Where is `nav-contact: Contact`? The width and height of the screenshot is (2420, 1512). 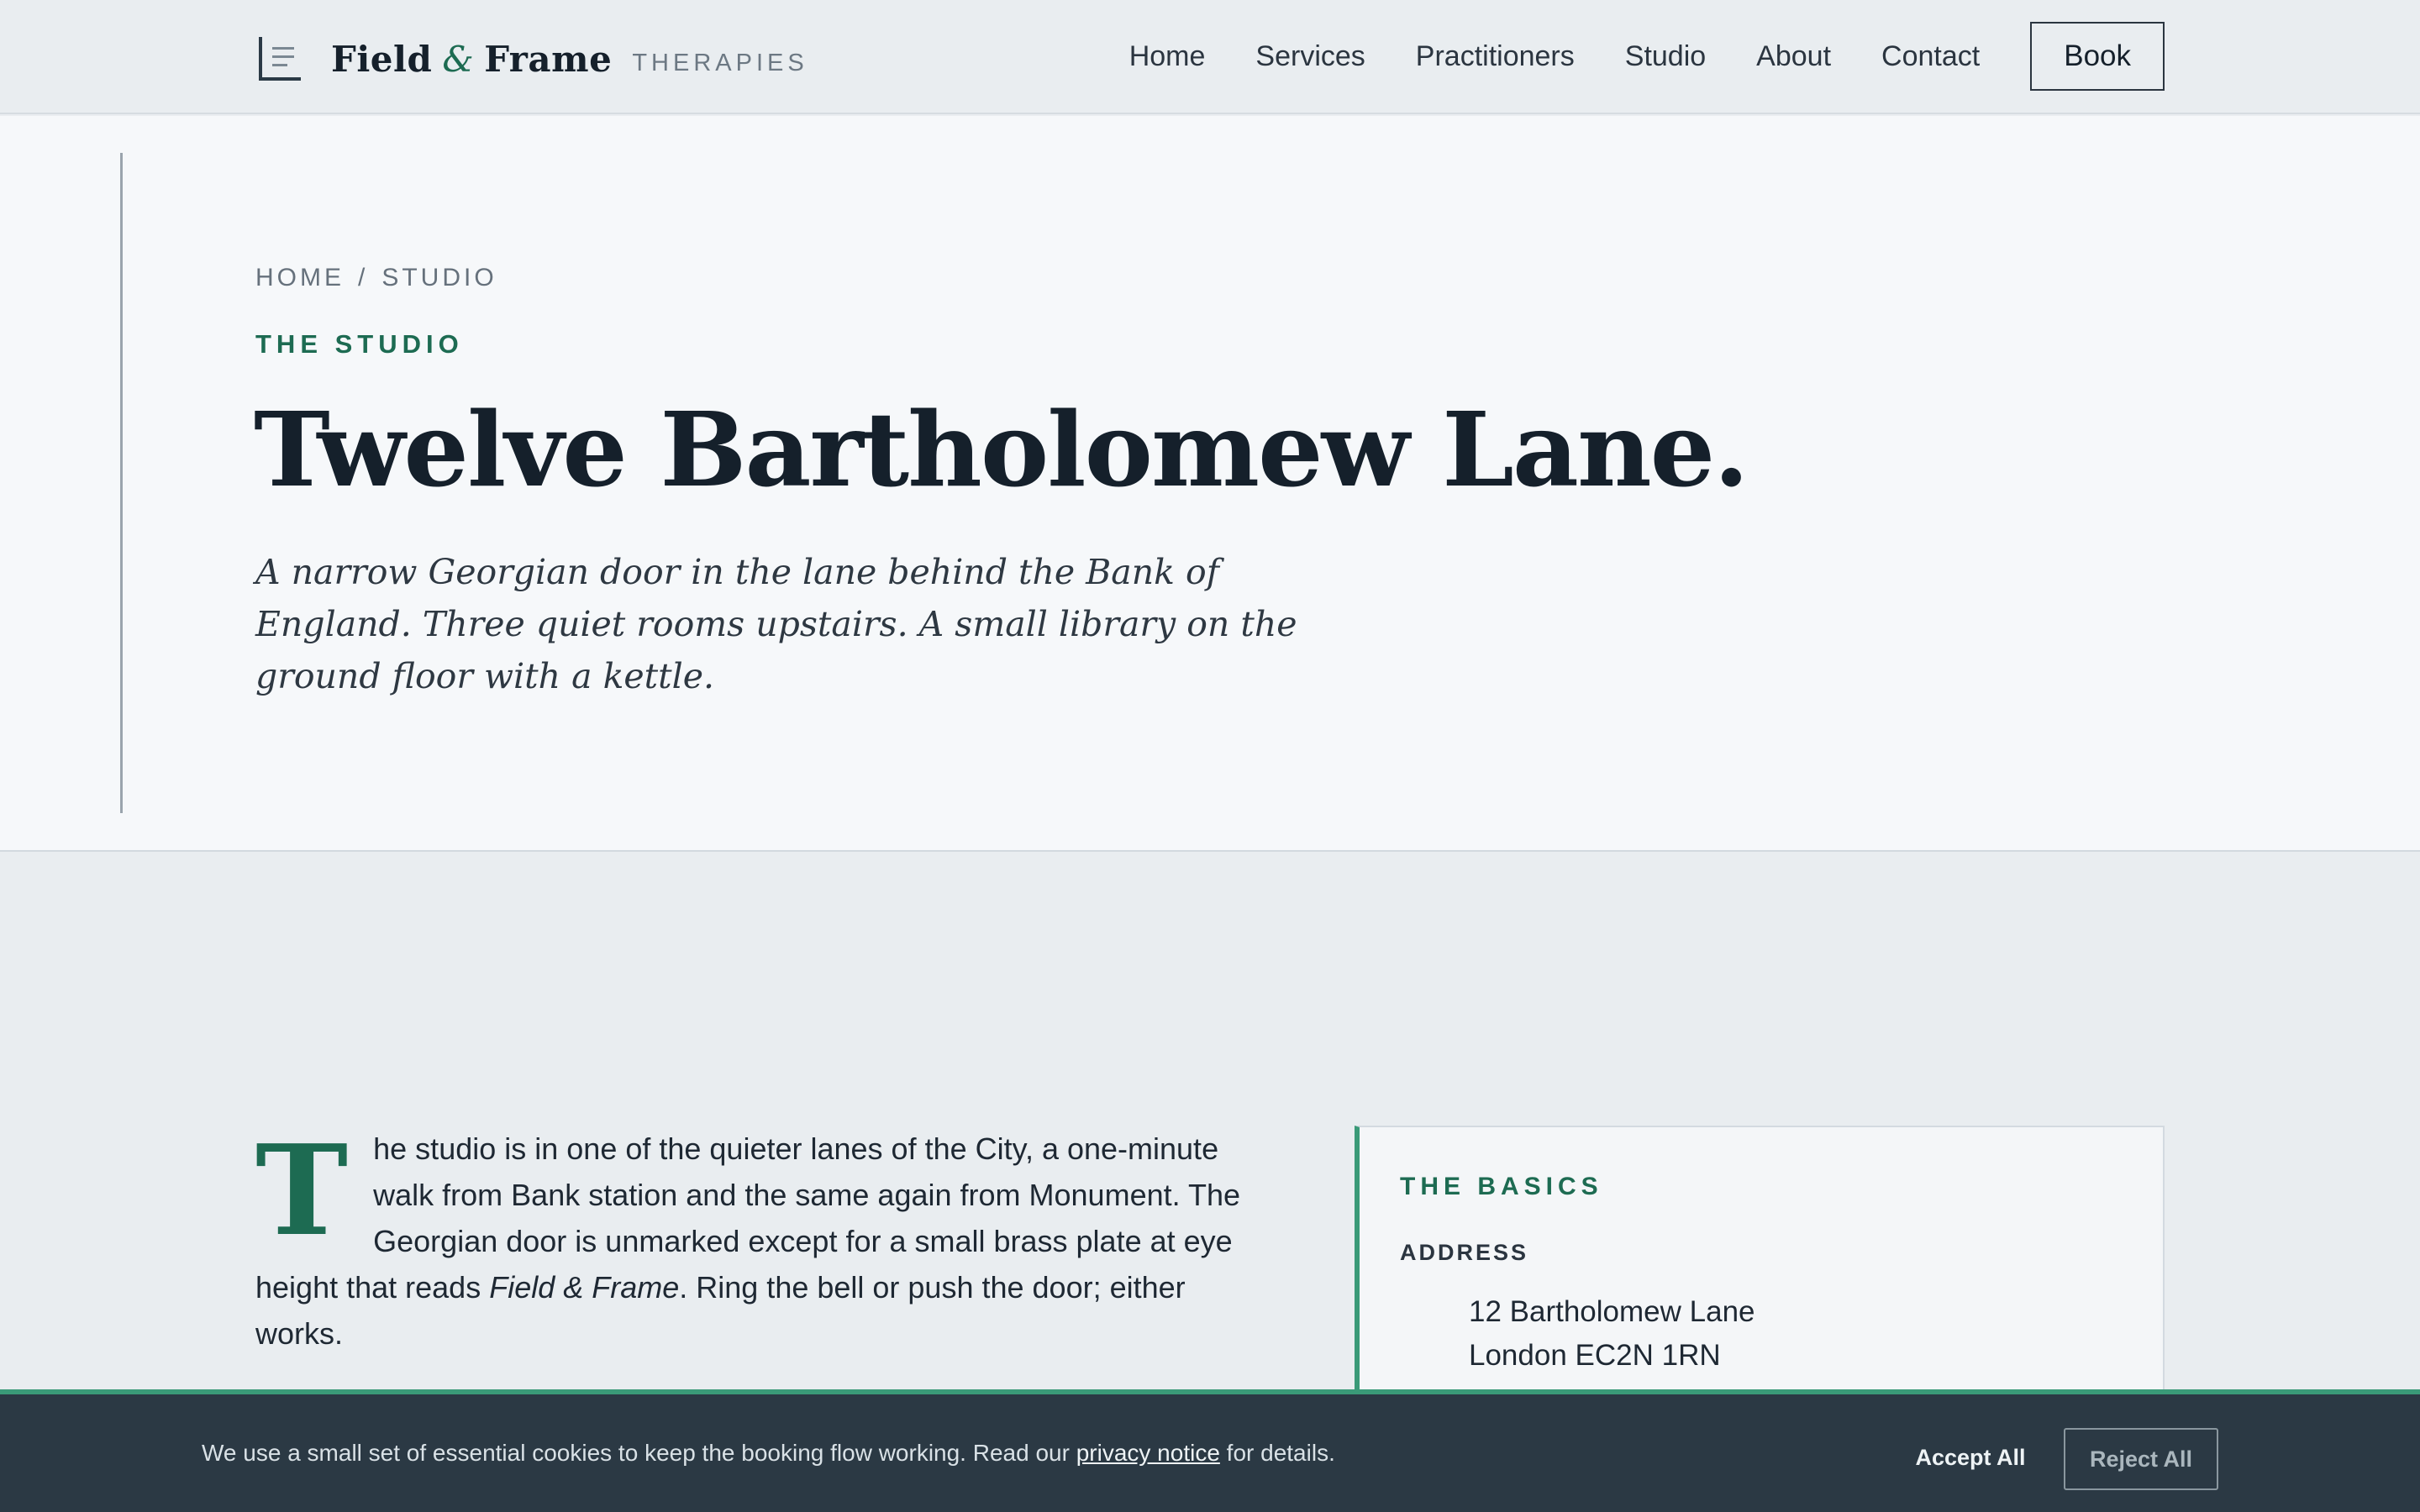
nav-contact: Contact is located at coordinates (1930, 56).